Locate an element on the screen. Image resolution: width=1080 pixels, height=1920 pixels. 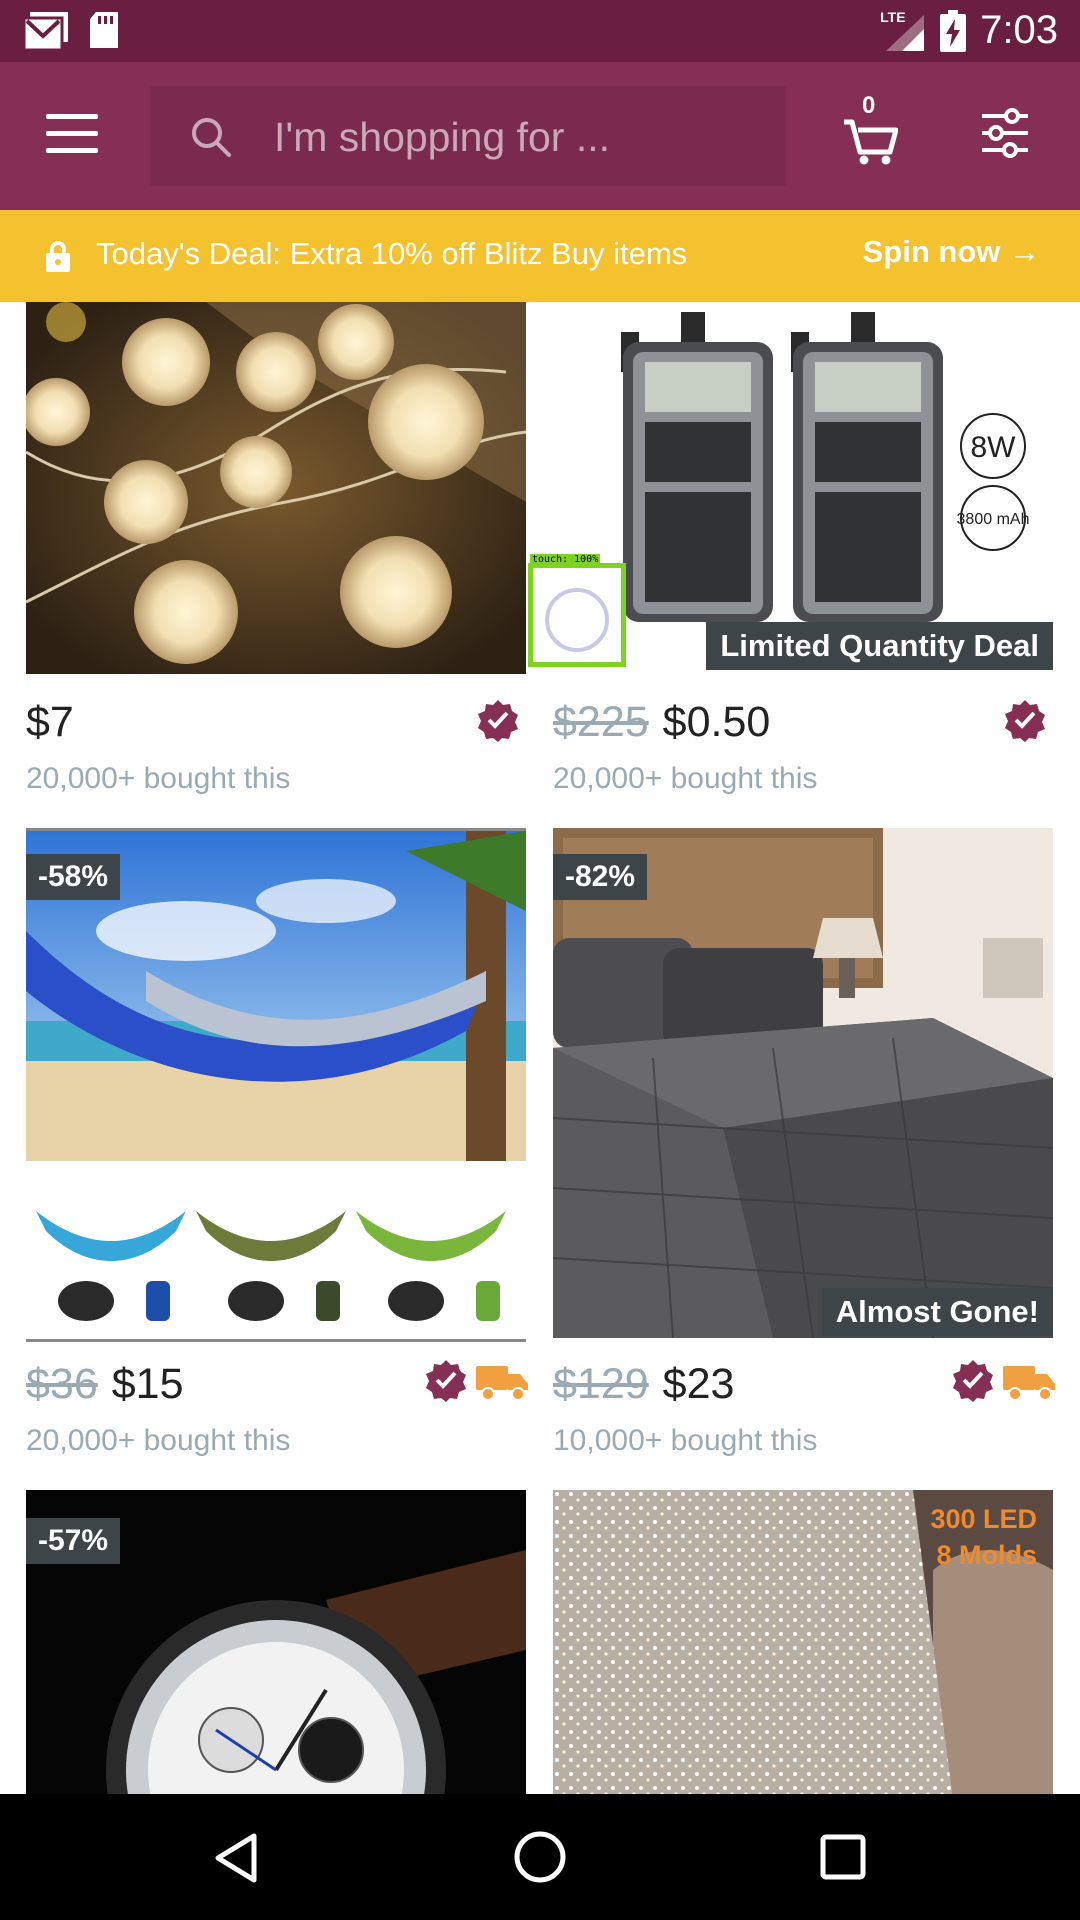
filter-button is located at coordinates (1005, 133).